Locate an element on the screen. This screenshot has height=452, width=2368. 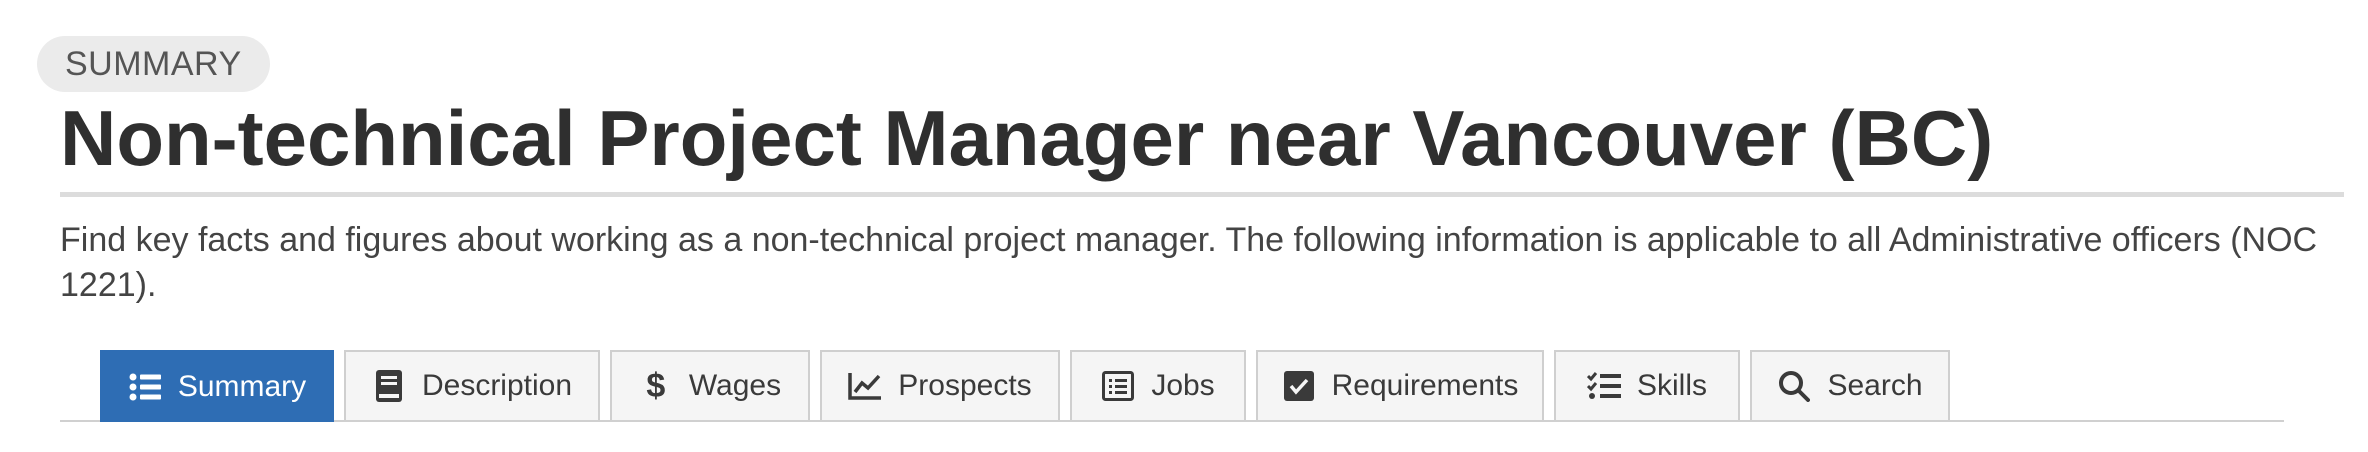
list-alt-icon is located at coordinates (1118, 386).